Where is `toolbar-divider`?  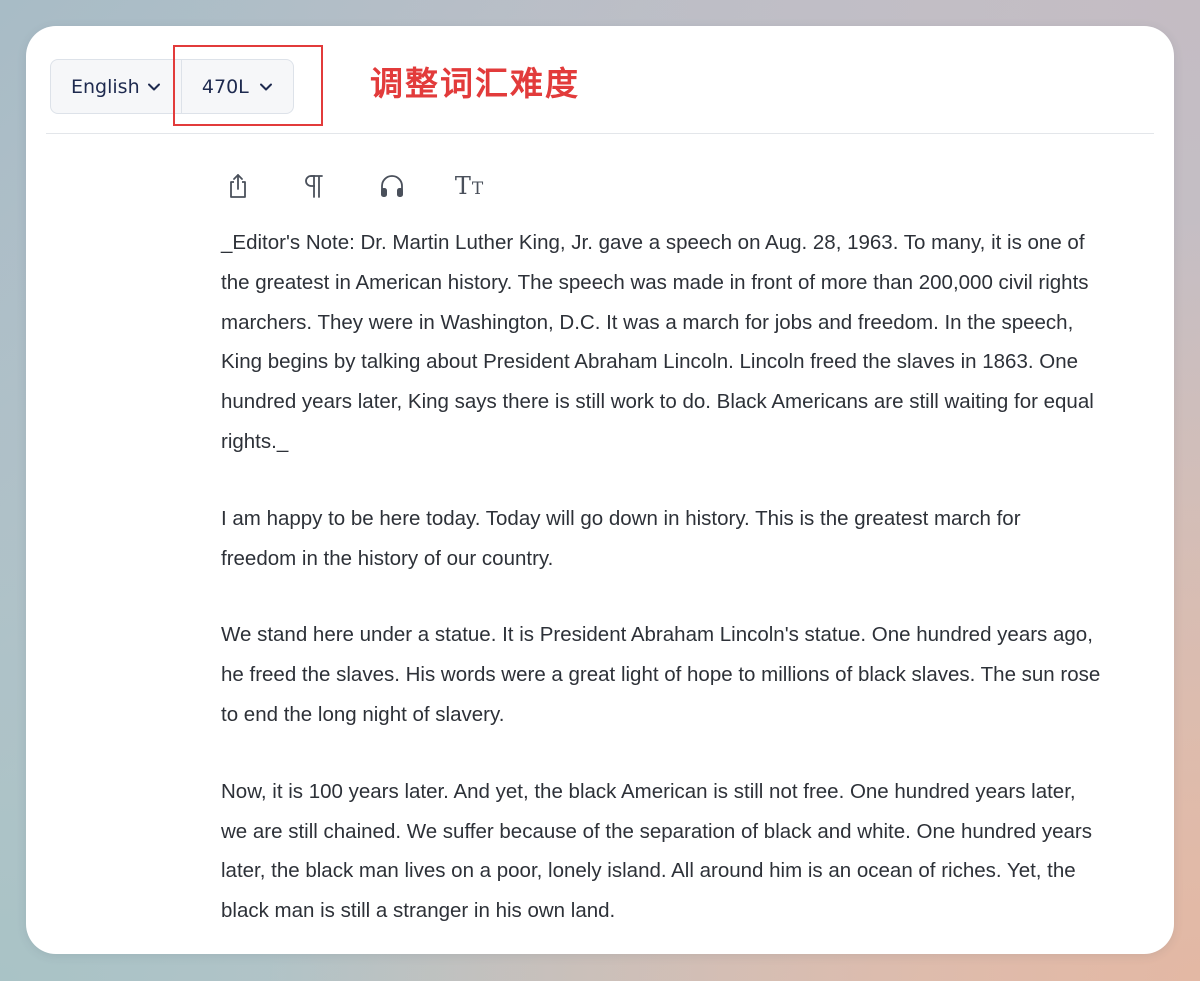 toolbar-divider is located at coordinates (600, 133).